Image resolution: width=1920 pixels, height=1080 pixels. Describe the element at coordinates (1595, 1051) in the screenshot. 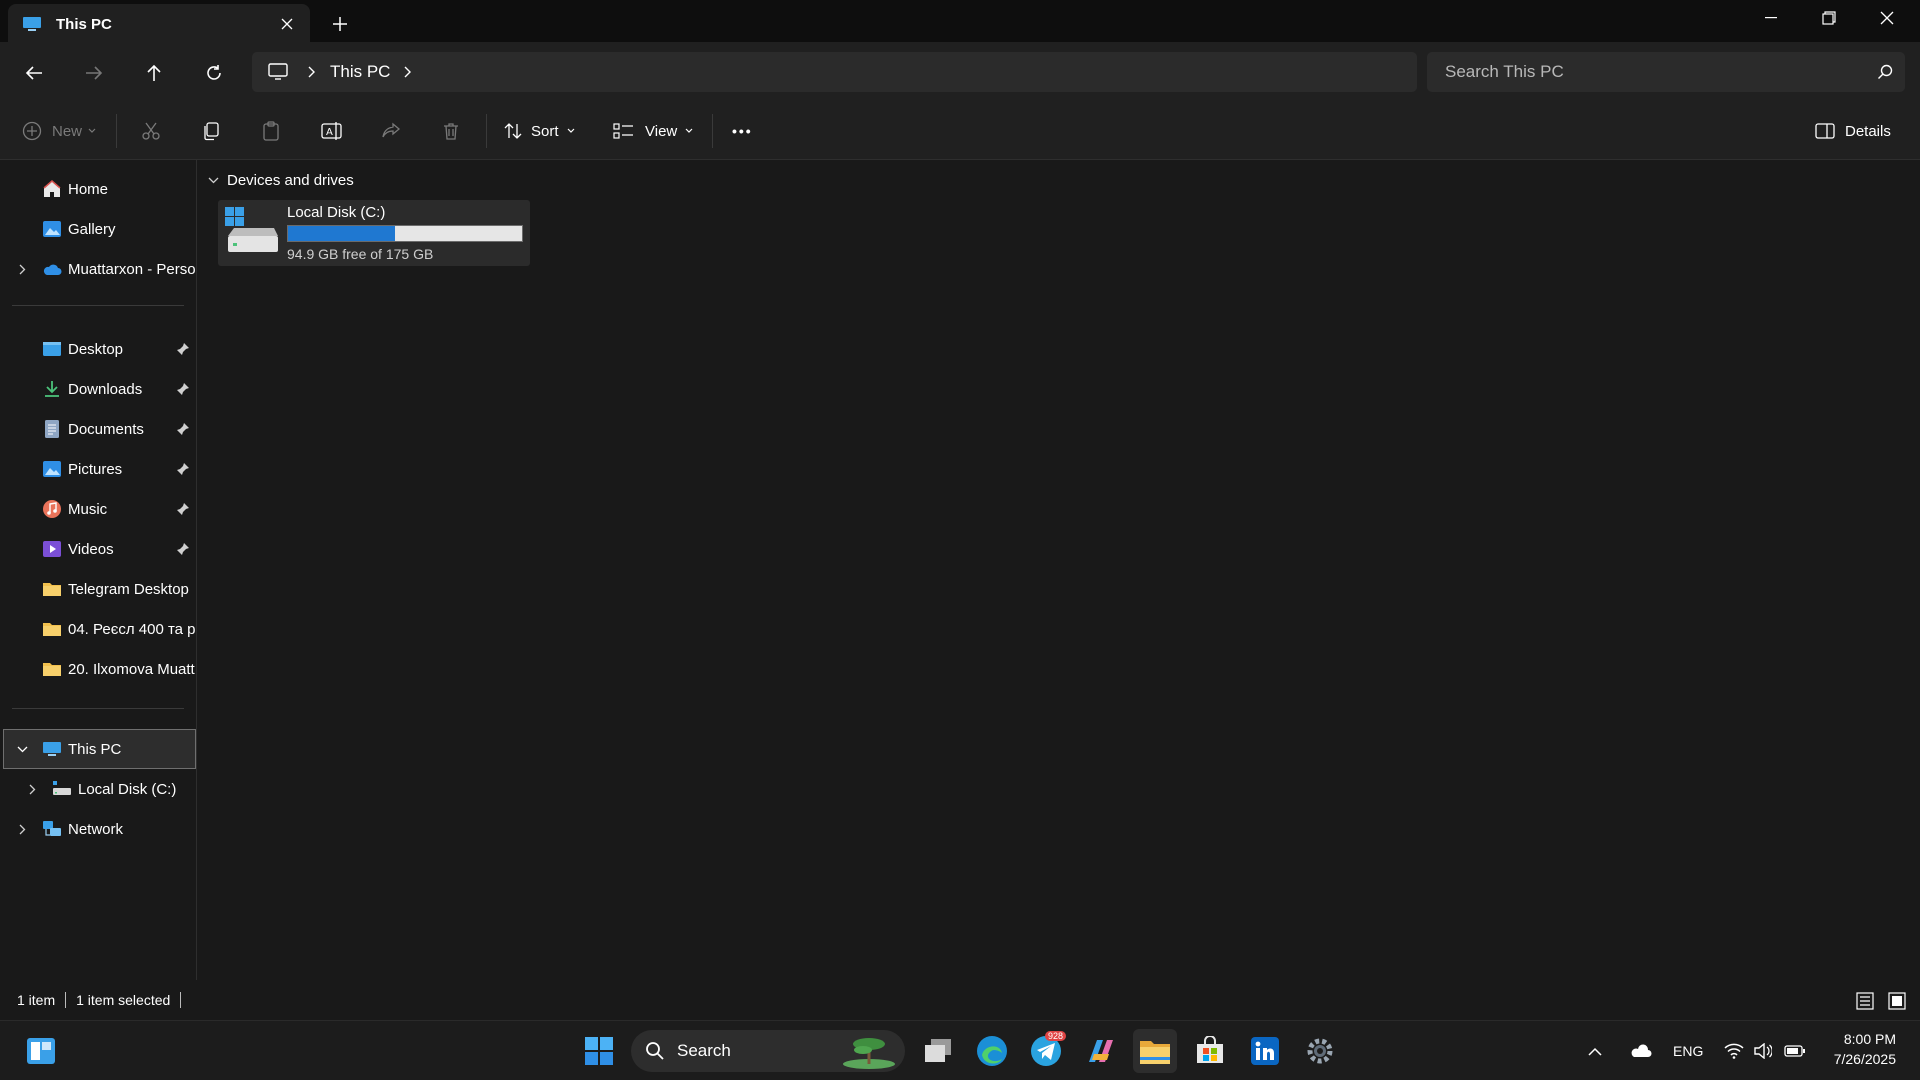

I see `show-hidden-icons-button` at that location.